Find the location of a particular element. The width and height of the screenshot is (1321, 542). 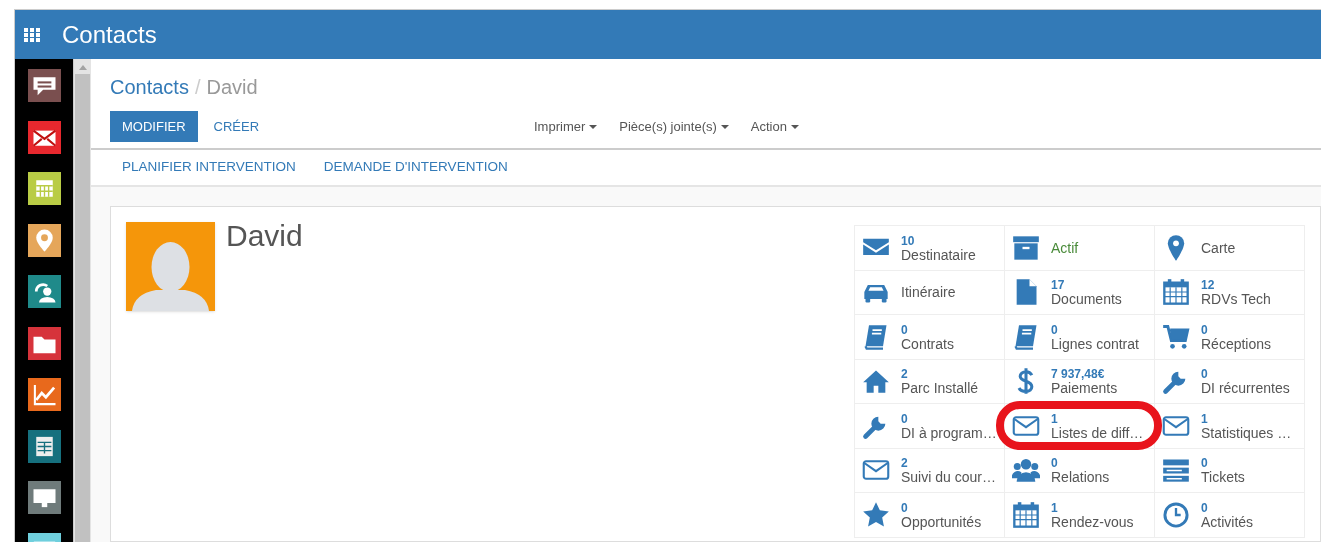

smart-button: 1 Rendez-vous is located at coordinates (1080, 515).